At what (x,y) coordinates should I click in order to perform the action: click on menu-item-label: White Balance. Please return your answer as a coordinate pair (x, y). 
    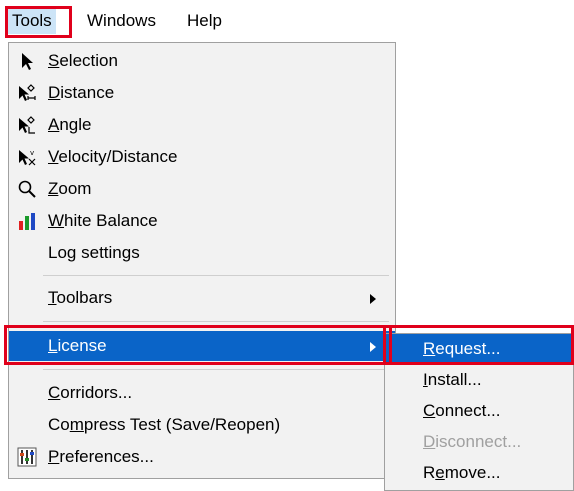
    Looking at the image, I should click on (103, 220).